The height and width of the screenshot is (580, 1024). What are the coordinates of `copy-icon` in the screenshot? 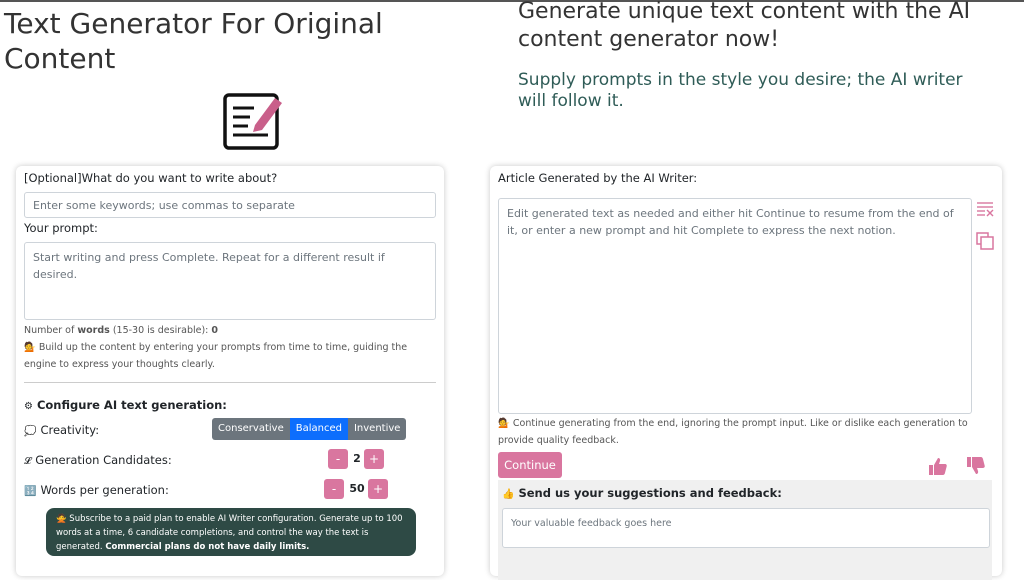 It's located at (985, 241).